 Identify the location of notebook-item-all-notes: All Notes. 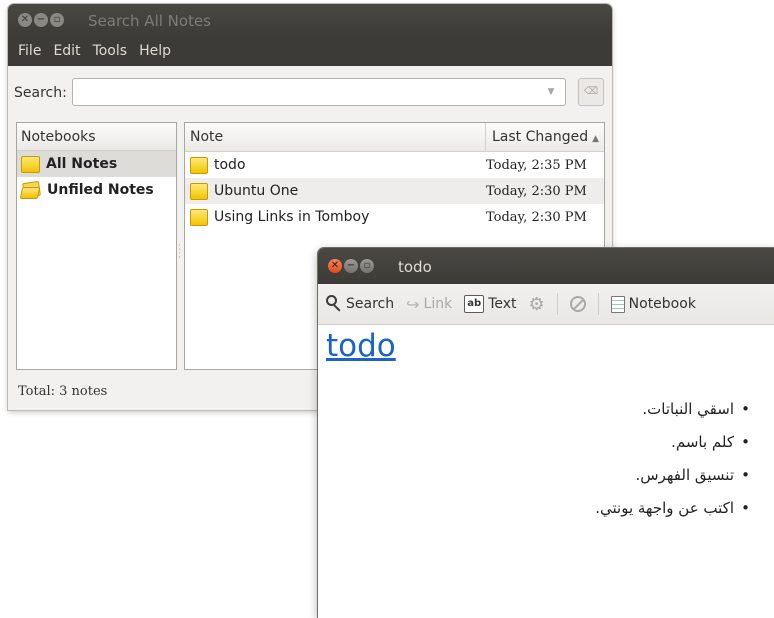
(96, 164).